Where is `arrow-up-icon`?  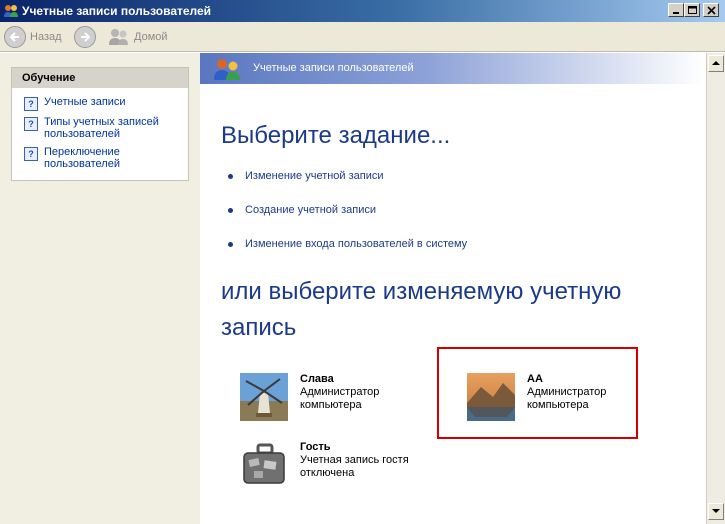 arrow-up-icon is located at coordinates (716, 63).